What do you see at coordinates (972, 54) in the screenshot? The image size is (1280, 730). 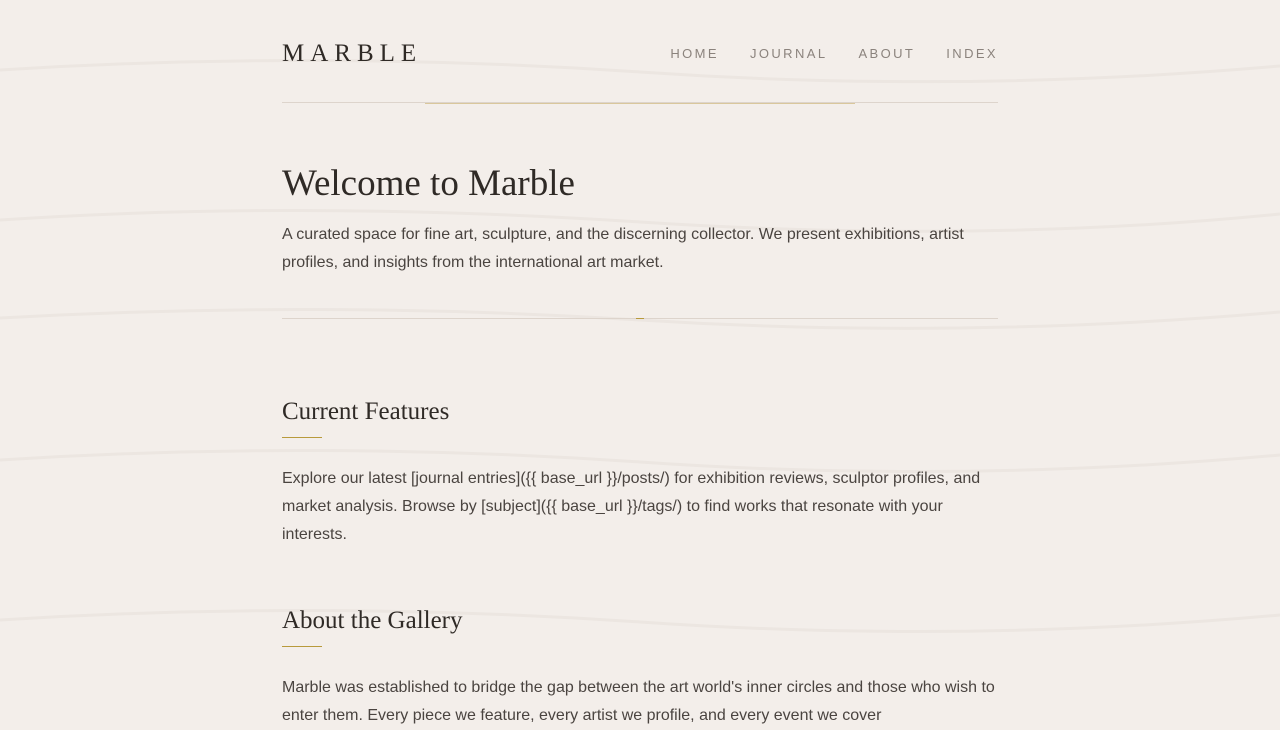 I see `nav-index: INDEX` at bounding box center [972, 54].